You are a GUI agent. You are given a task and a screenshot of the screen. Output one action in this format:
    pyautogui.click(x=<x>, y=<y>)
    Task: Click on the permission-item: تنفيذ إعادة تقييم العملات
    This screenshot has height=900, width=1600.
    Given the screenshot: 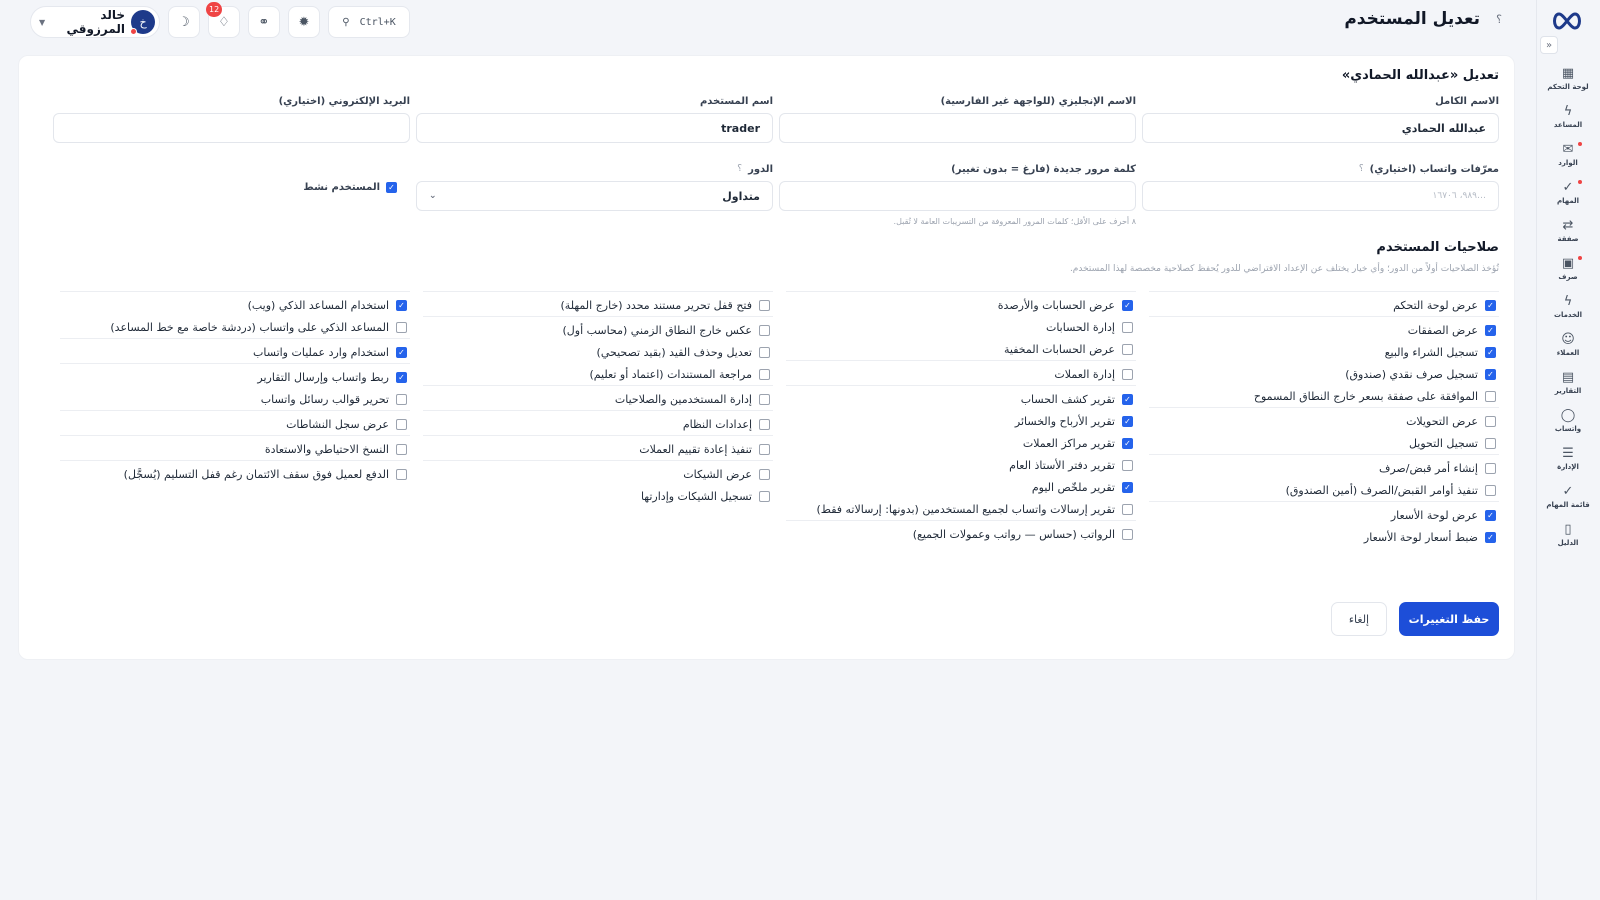 What is the action you would take?
    pyautogui.click(x=598, y=449)
    